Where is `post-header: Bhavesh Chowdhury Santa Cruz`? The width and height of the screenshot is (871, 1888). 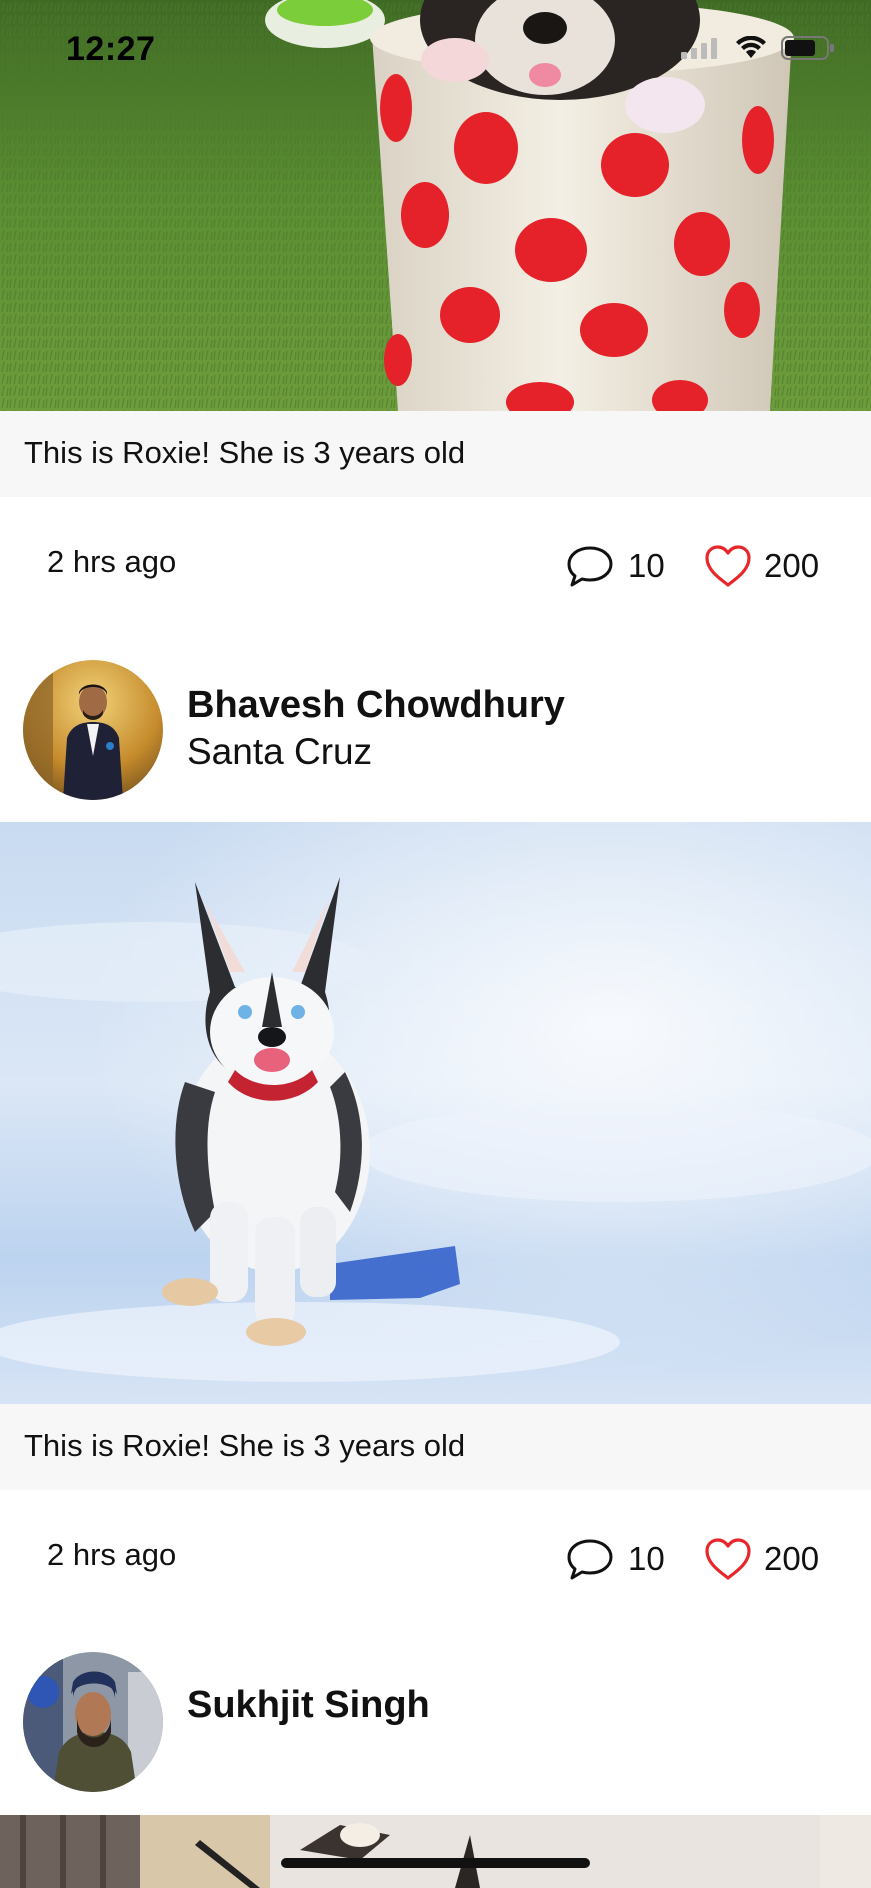
post-header: Bhavesh Chowdhury Santa Cruz is located at coordinates (435, 726).